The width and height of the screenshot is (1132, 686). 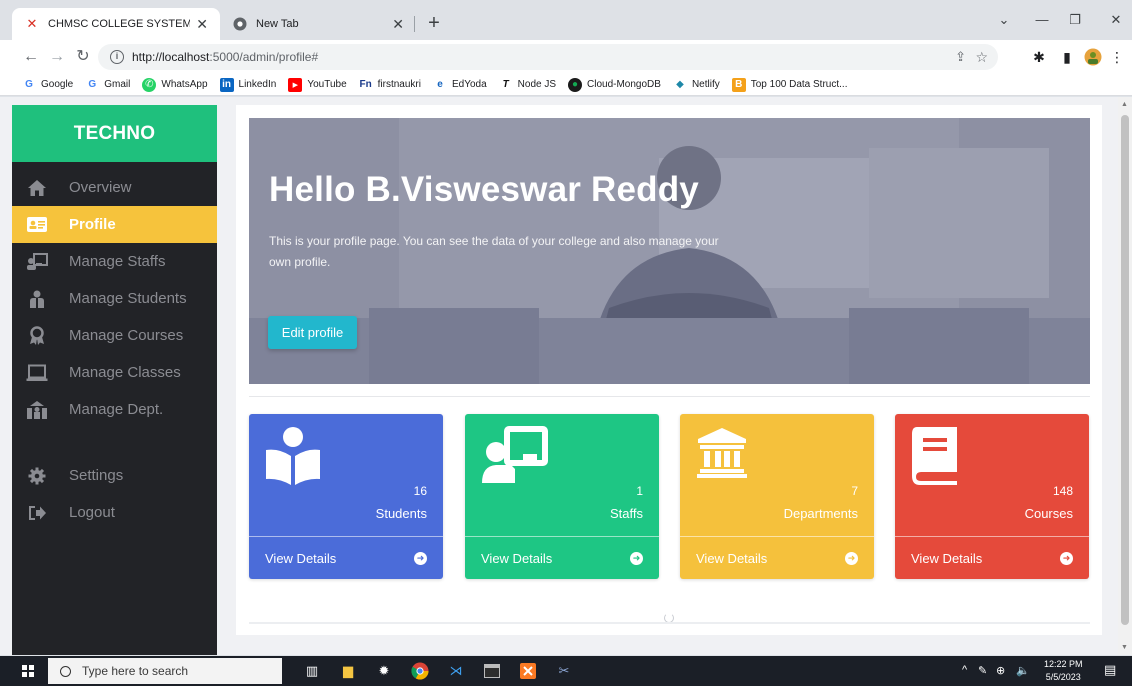 What do you see at coordinates (639, 491) in the screenshot?
I see `staffs-count: 1` at bounding box center [639, 491].